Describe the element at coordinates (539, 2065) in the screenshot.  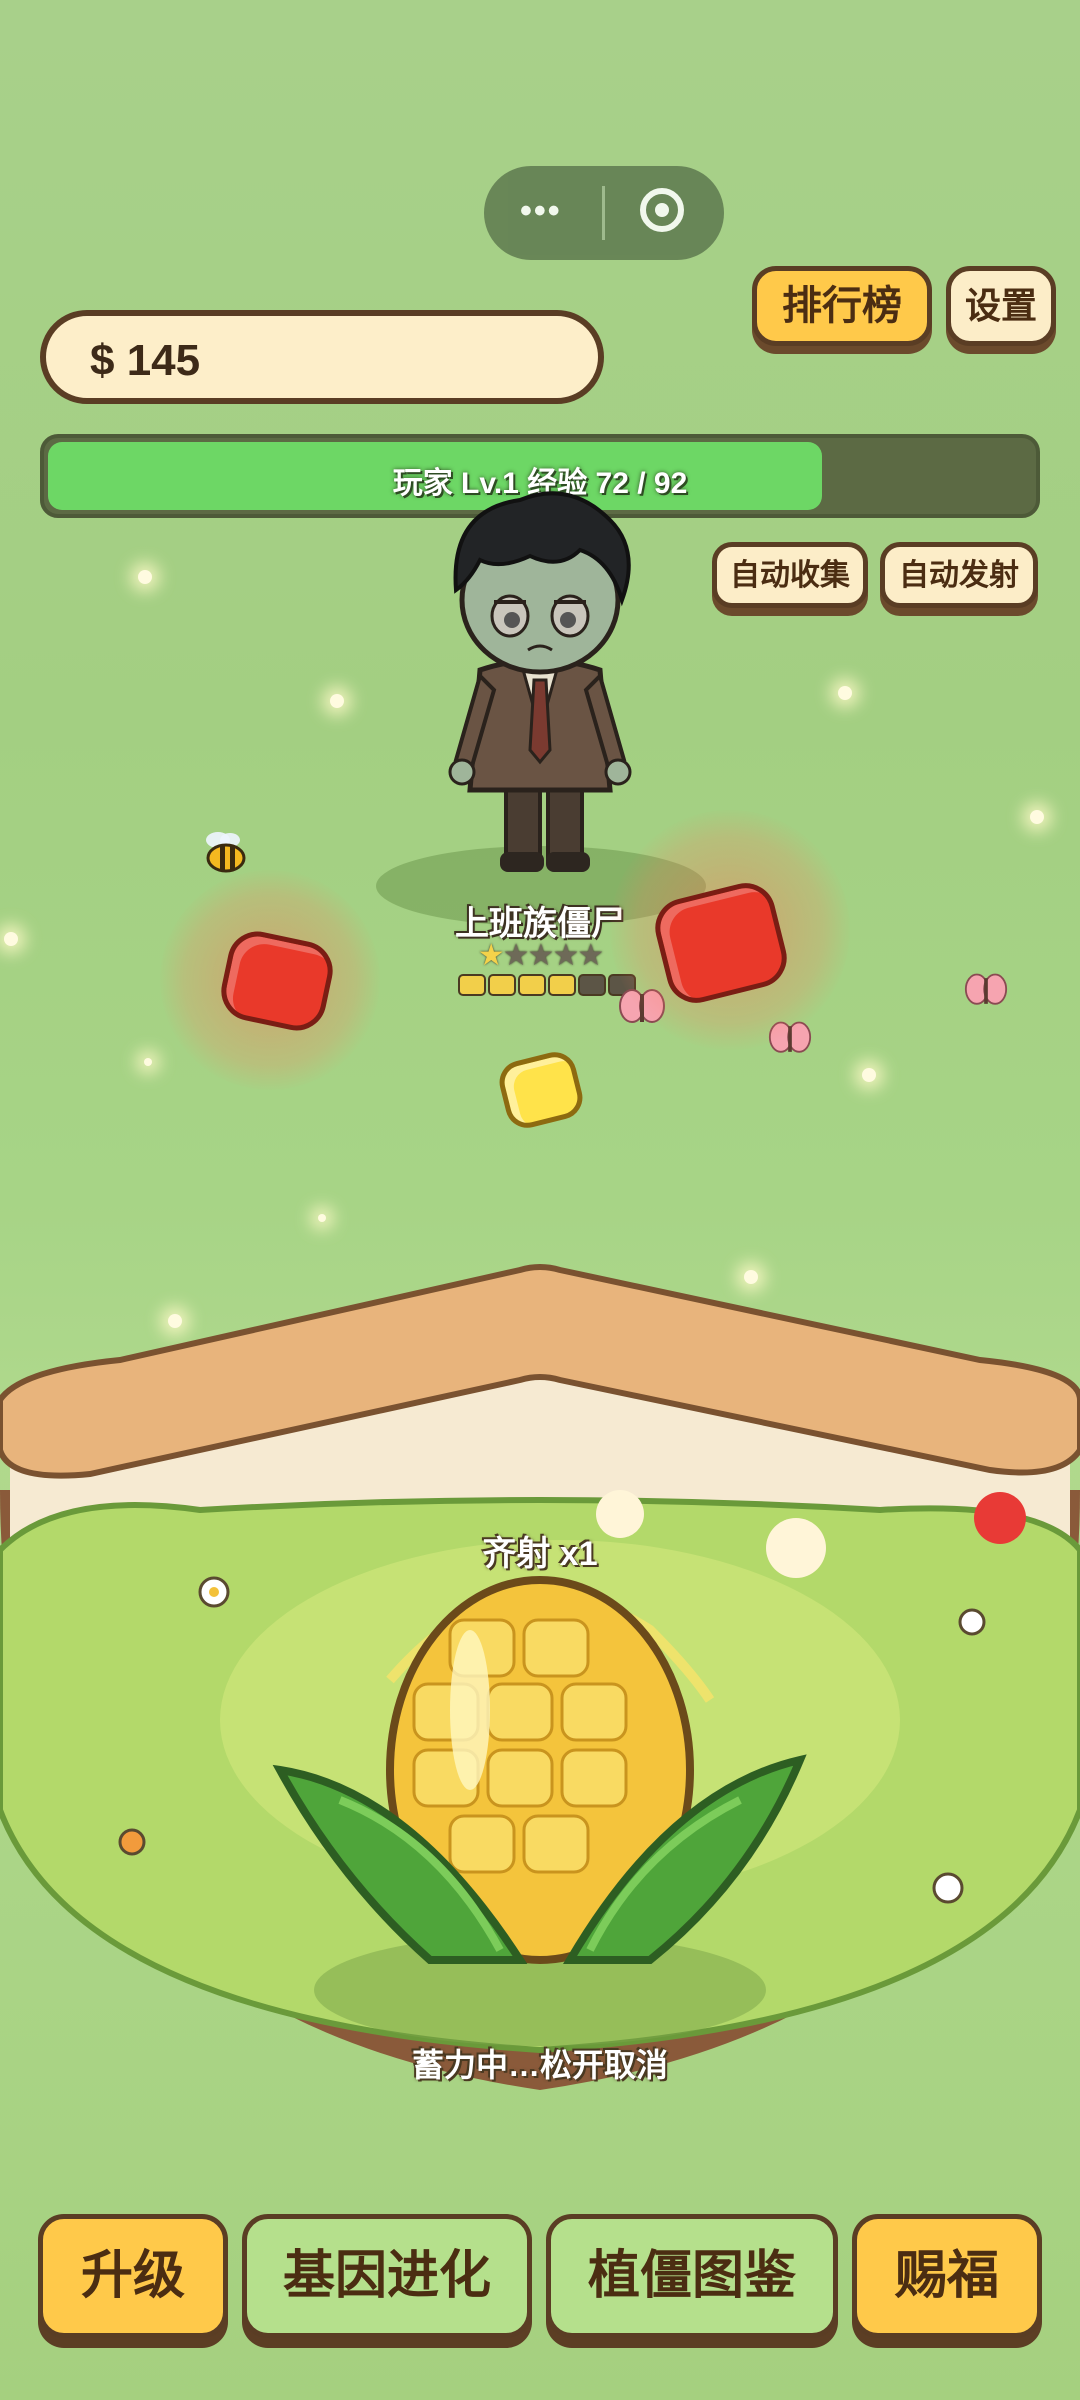
I see `charge-status-label: 蓄力中…松开取消` at that location.